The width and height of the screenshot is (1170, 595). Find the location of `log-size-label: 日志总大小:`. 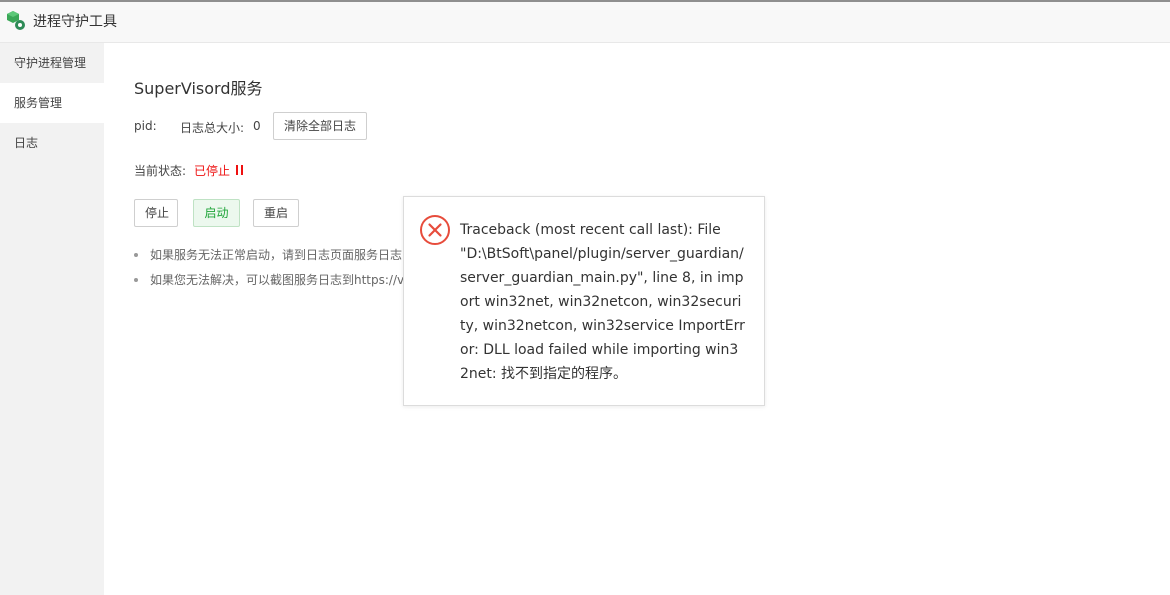

log-size-label: 日志总大小: is located at coordinates (212, 128).